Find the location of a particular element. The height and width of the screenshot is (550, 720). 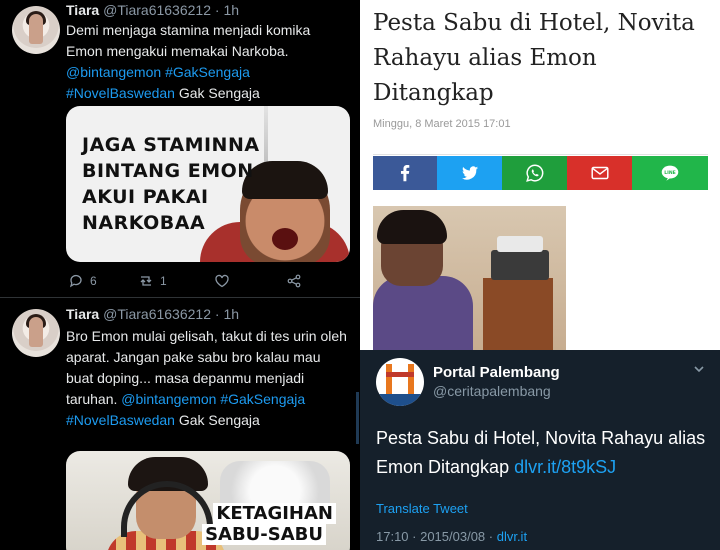

river-graphic is located at coordinates (400, 400).